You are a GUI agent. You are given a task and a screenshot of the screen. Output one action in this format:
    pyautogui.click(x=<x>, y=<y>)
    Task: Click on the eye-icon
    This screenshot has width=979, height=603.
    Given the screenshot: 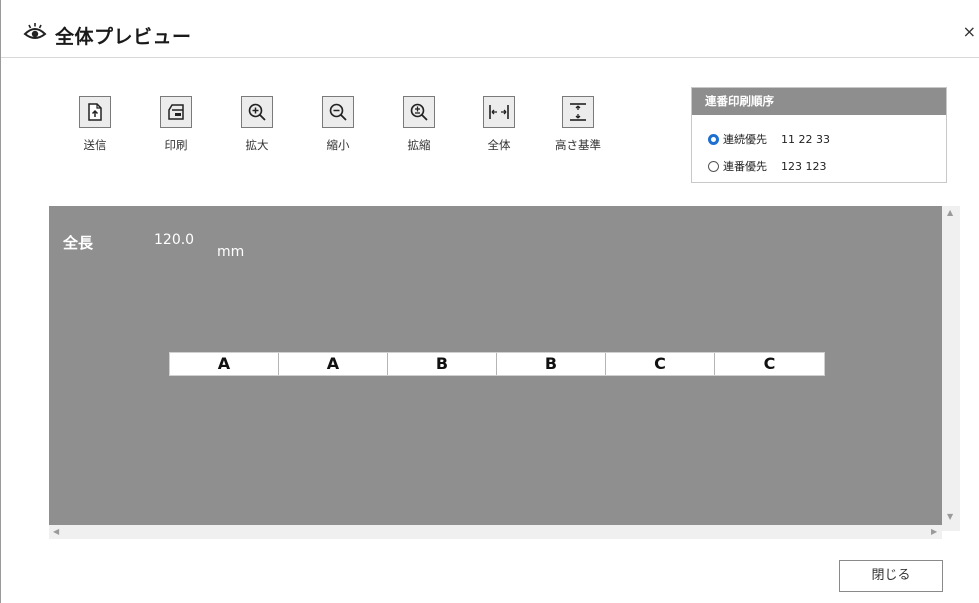 What is the action you would take?
    pyautogui.click(x=35, y=31)
    